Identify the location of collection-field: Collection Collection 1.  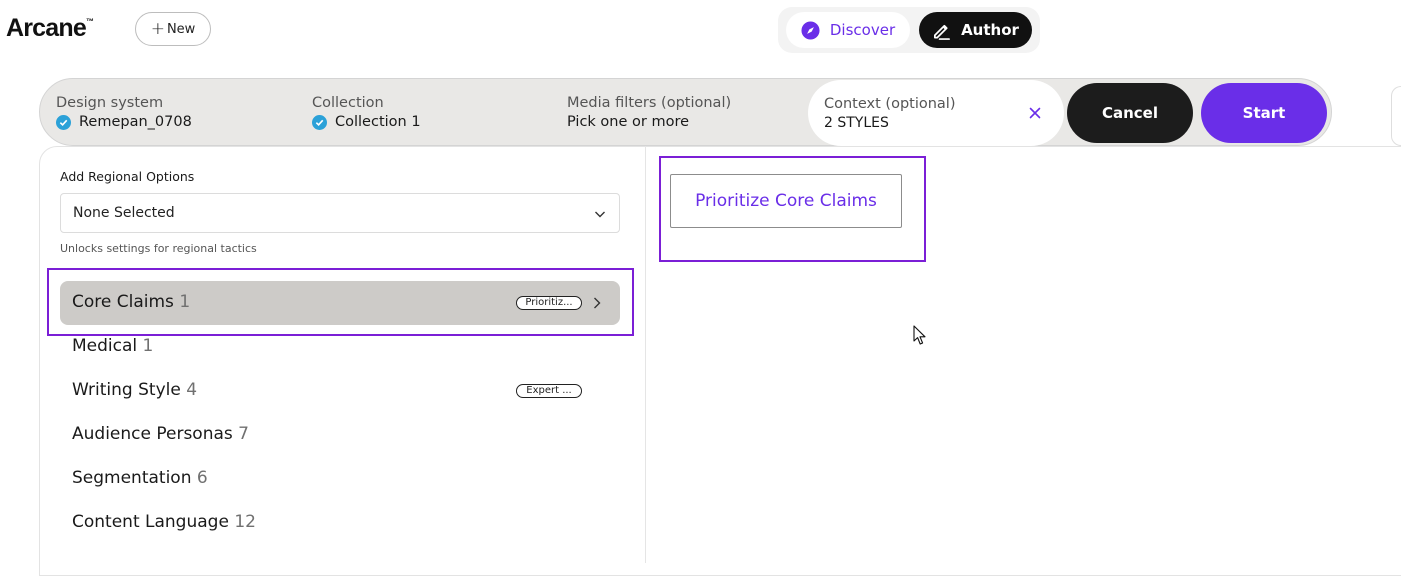
(366, 113).